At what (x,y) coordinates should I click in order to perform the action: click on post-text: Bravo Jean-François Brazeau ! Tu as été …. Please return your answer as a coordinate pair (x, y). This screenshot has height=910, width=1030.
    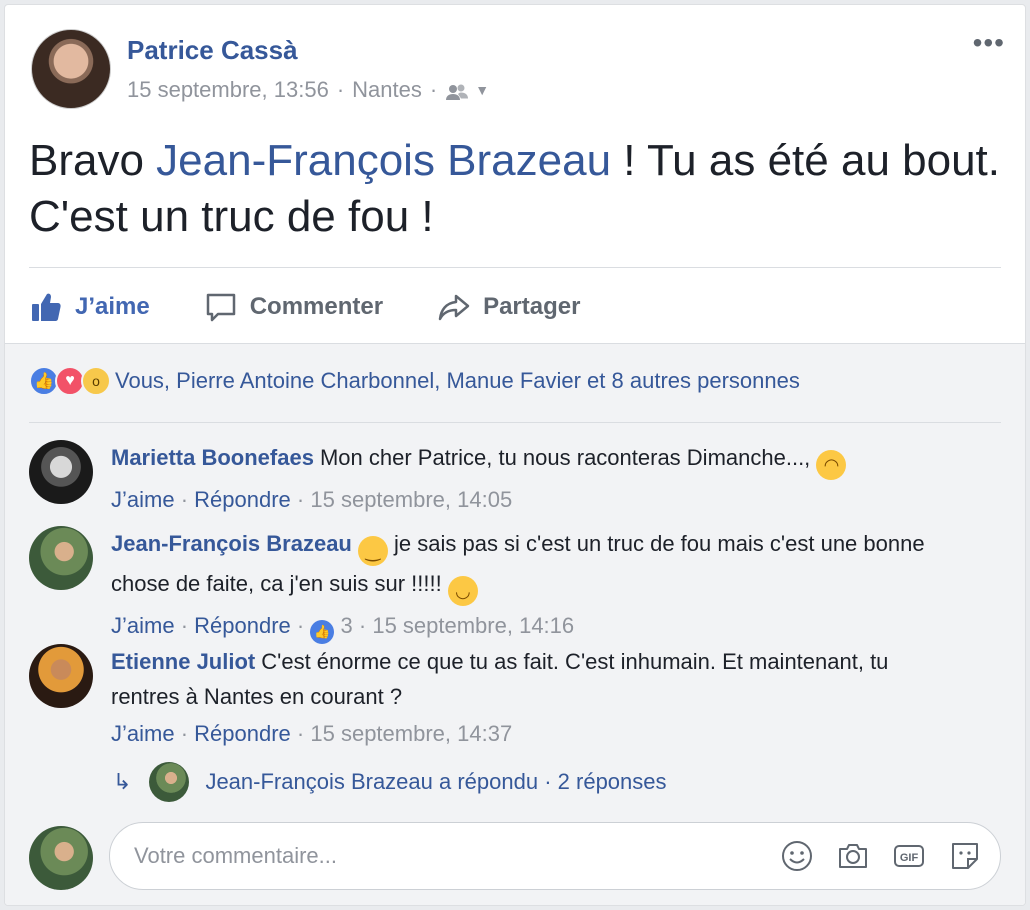
    Looking at the image, I should click on (519, 189).